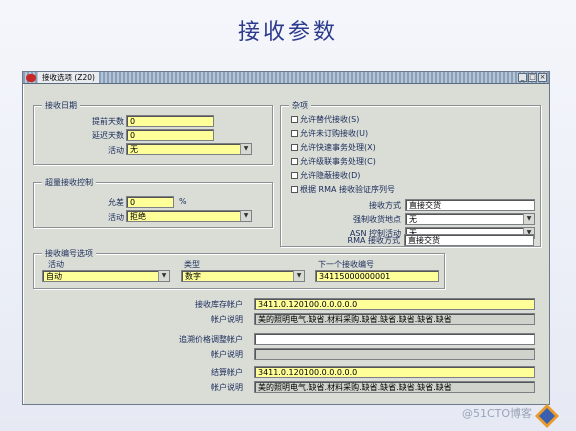 The image size is (576, 431). I want to click on next-number-label: 下一个接收编号, so click(346, 264).